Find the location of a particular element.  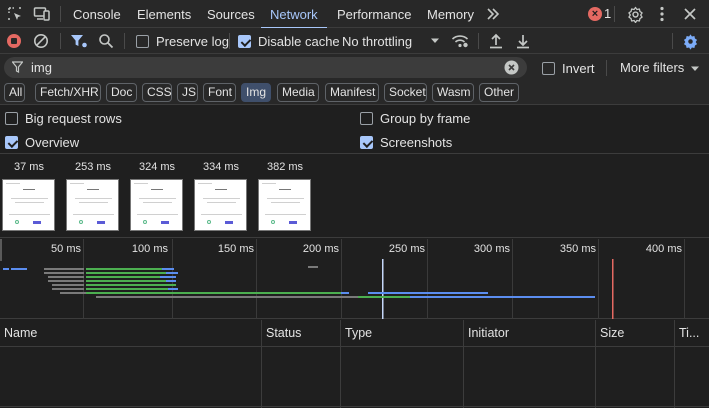

big-request-rows-checkbox: Big request rows is located at coordinates (63, 118).